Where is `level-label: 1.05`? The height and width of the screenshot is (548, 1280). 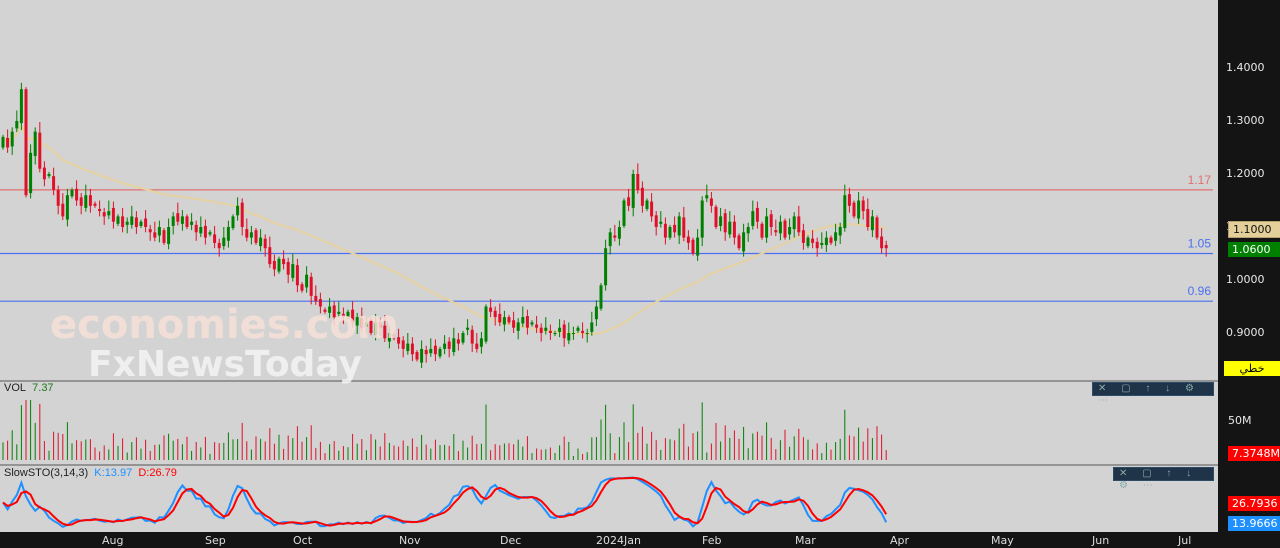
level-label: 1.05 is located at coordinates (1200, 244).